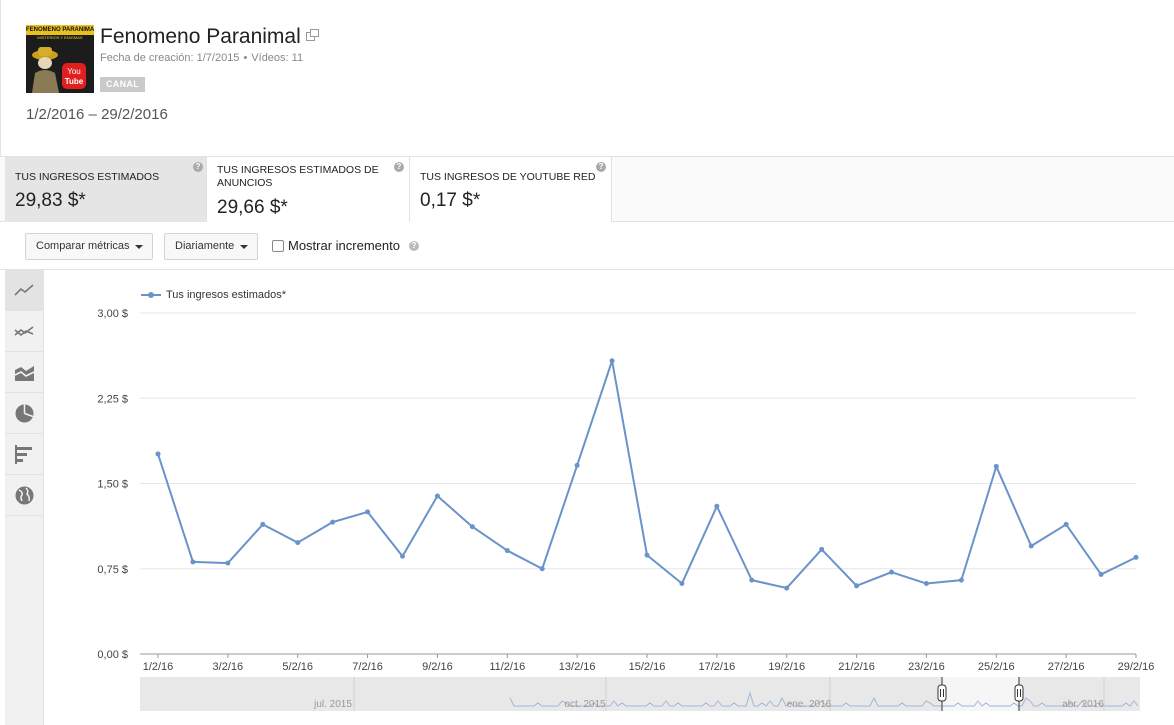 The width and height of the screenshot is (1174, 725). Describe the element at coordinates (59, 70) in the screenshot. I see `avatar-illustration-icon: You Tube` at that location.